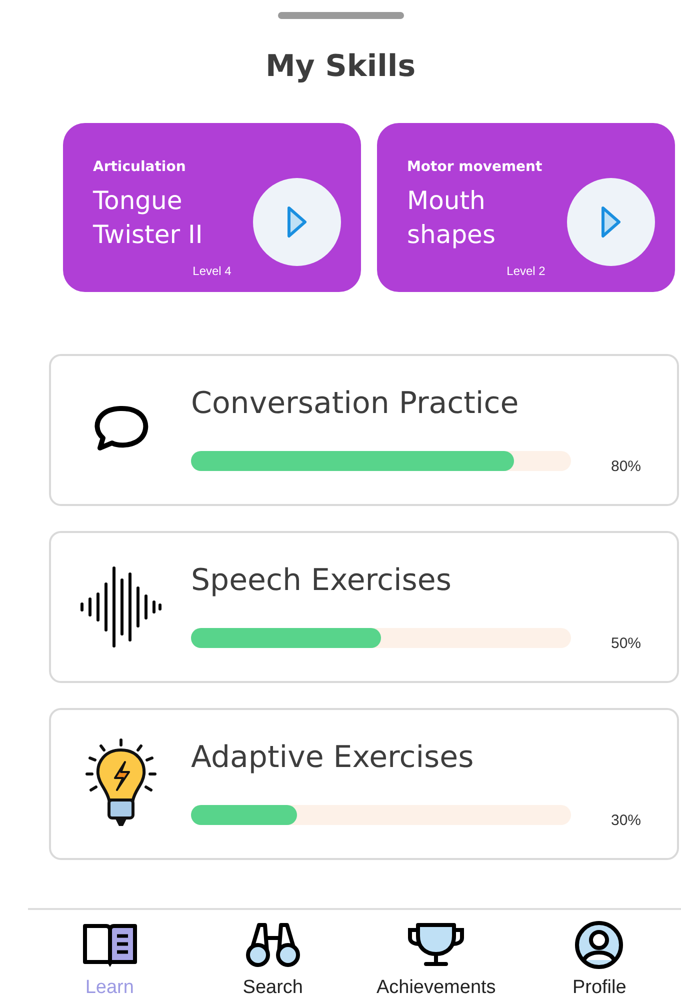  Describe the element at coordinates (322, 581) in the screenshot. I see `skill-title: Speech Exercises` at that location.